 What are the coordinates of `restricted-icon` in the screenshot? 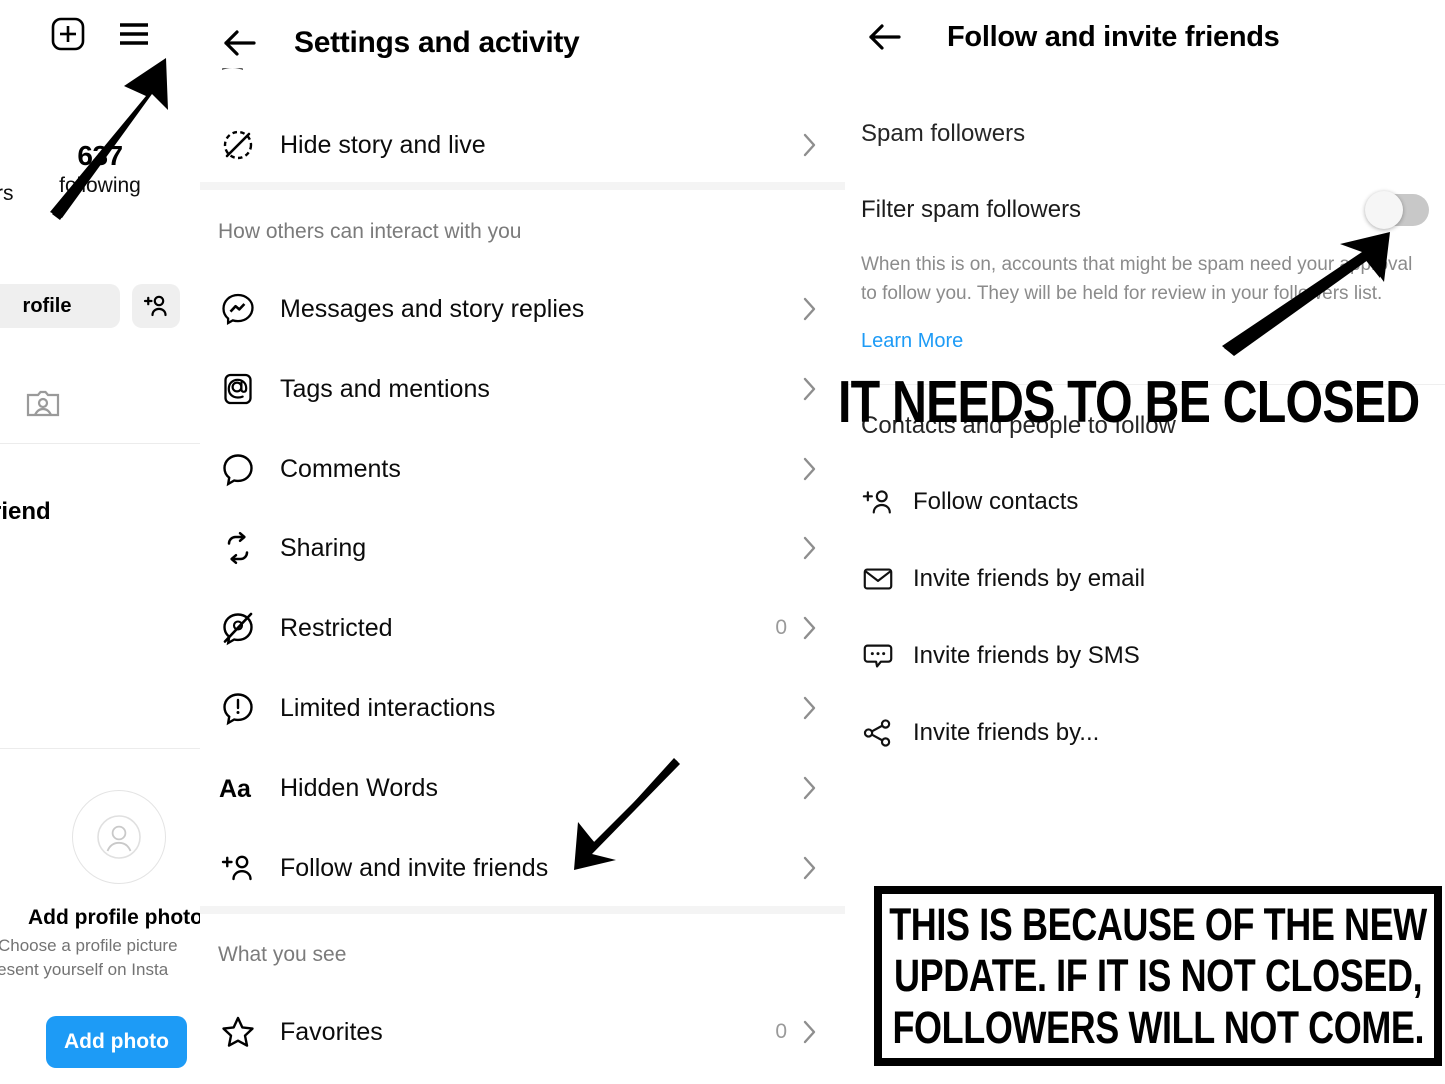 It's located at (238, 628).